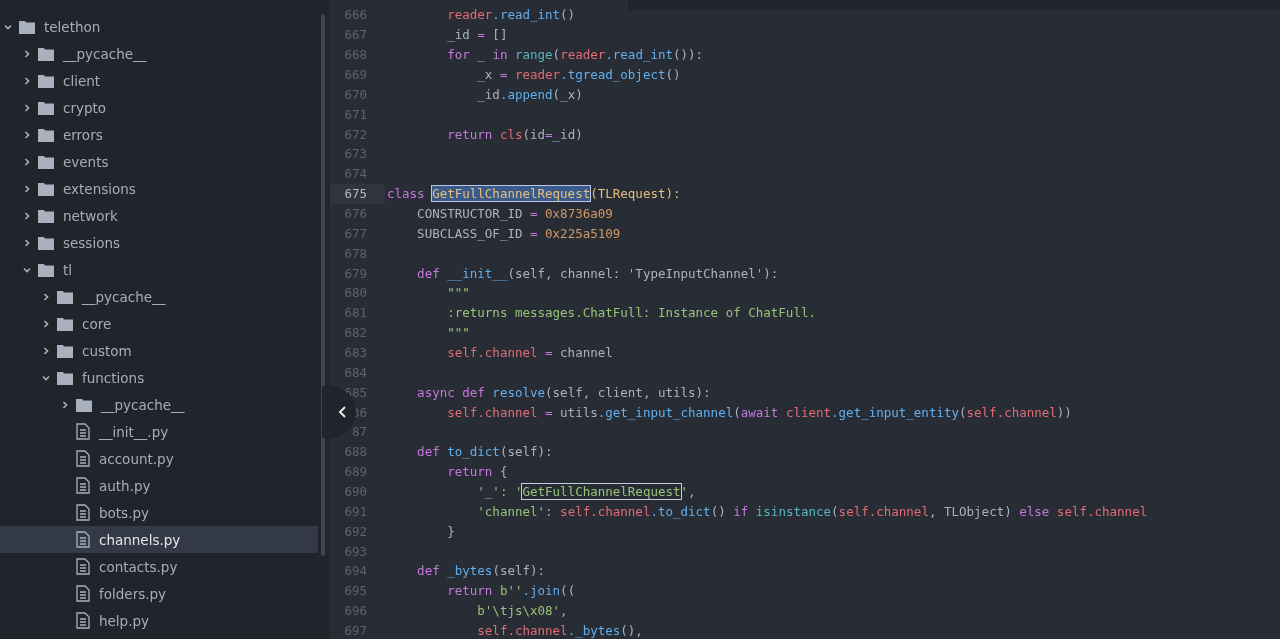 This screenshot has width=1280, height=639. What do you see at coordinates (159, 323) in the screenshot?
I see `tree-item: core` at bounding box center [159, 323].